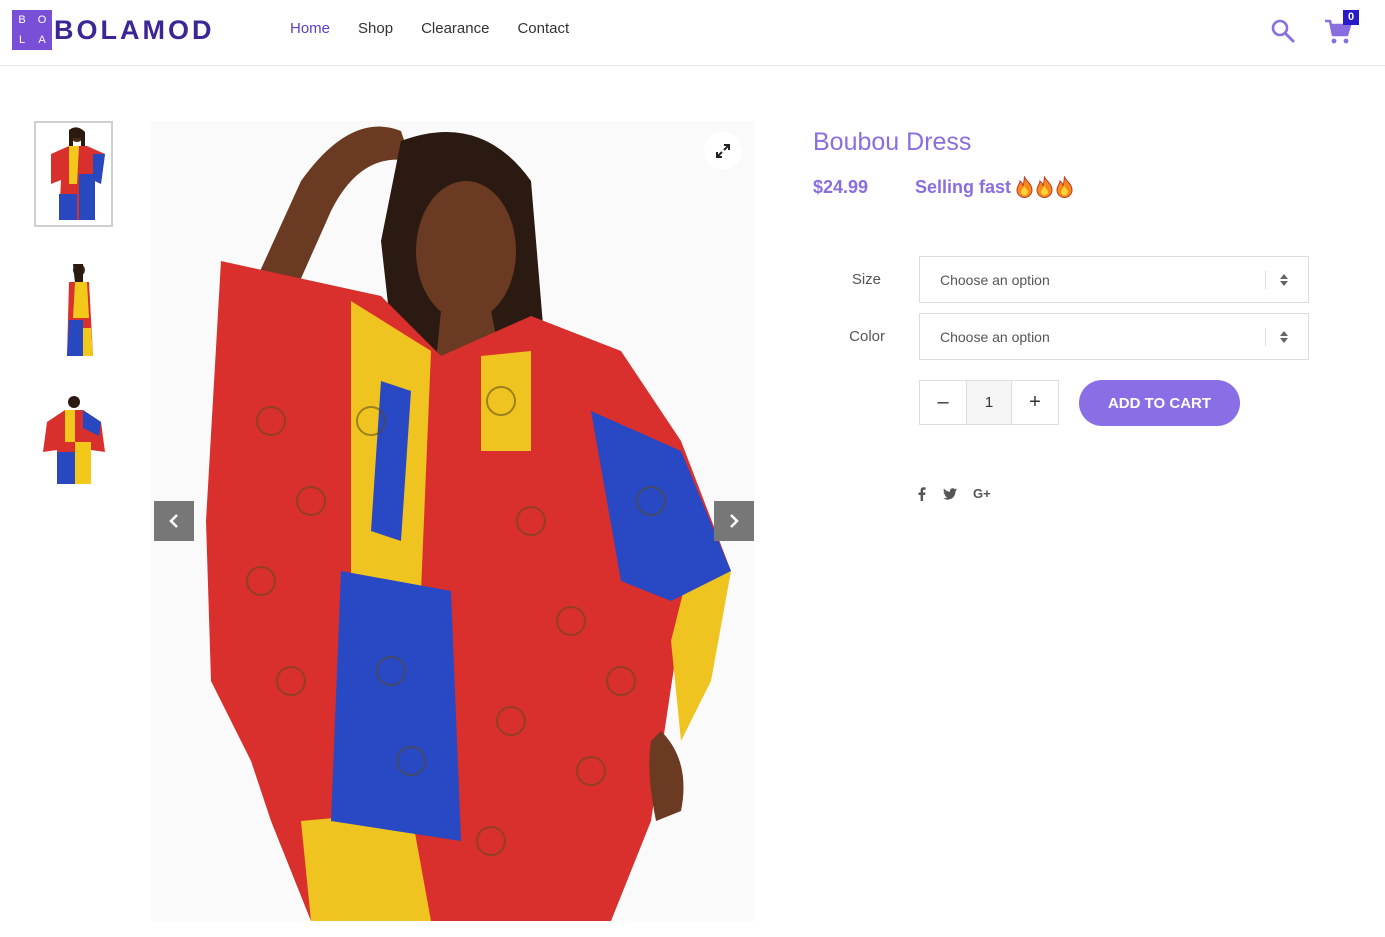  Describe the element at coordinates (963, 186) in the screenshot. I see `selling-fast-label: Selling fast` at that location.